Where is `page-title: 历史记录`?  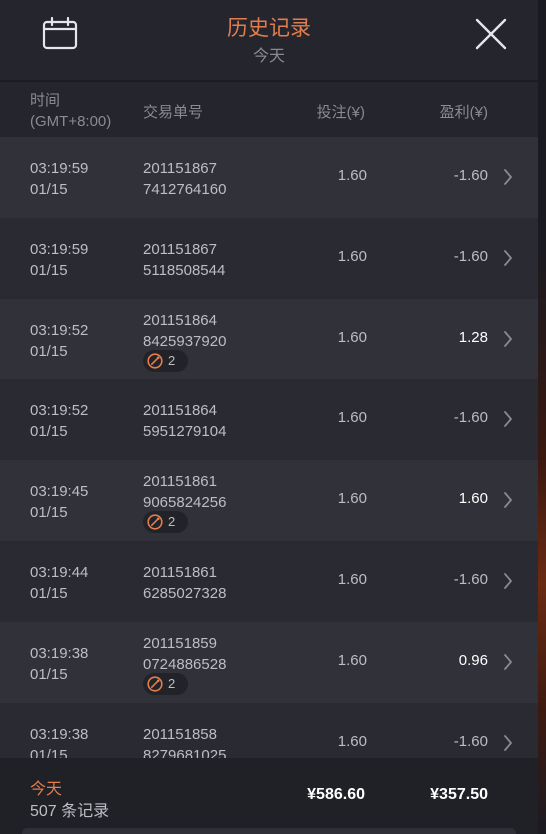 page-title: 历史记录 is located at coordinates (269, 28).